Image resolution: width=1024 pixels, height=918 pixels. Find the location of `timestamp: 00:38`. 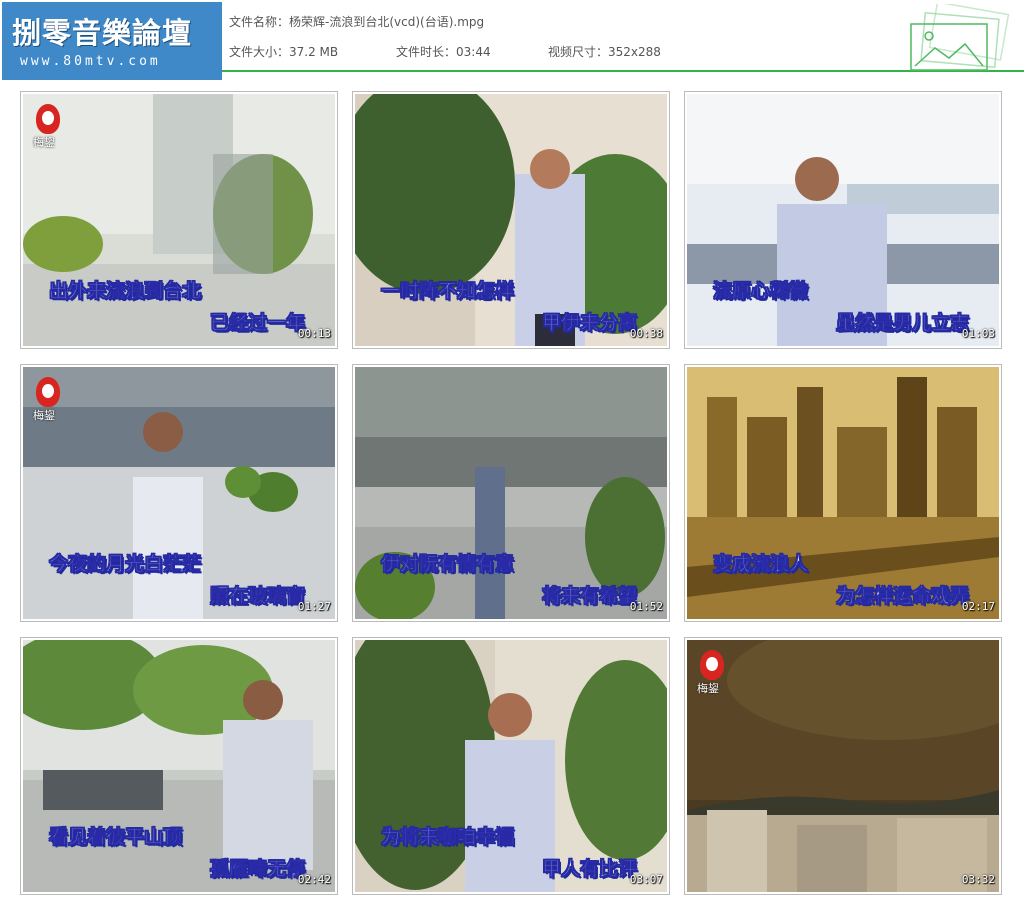

timestamp: 00:38 is located at coordinates (646, 333).